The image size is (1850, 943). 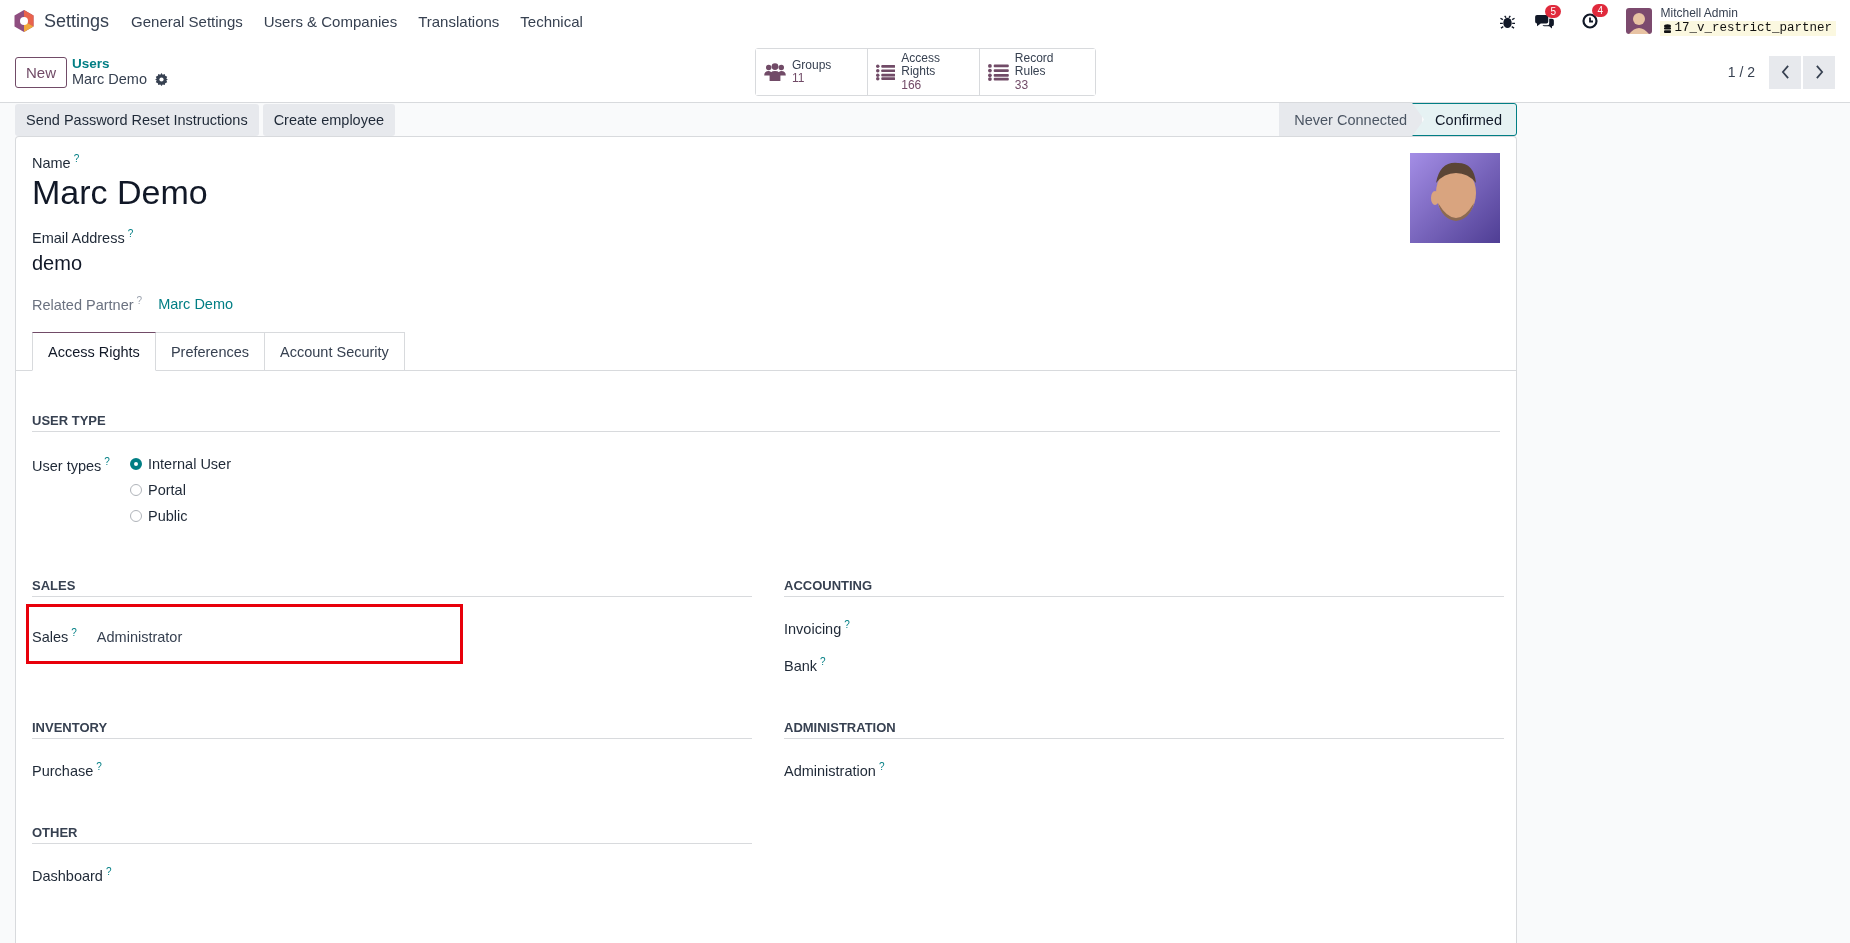 What do you see at coordinates (766, 423) in the screenshot?
I see `section-title: USER TYPE` at bounding box center [766, 423].